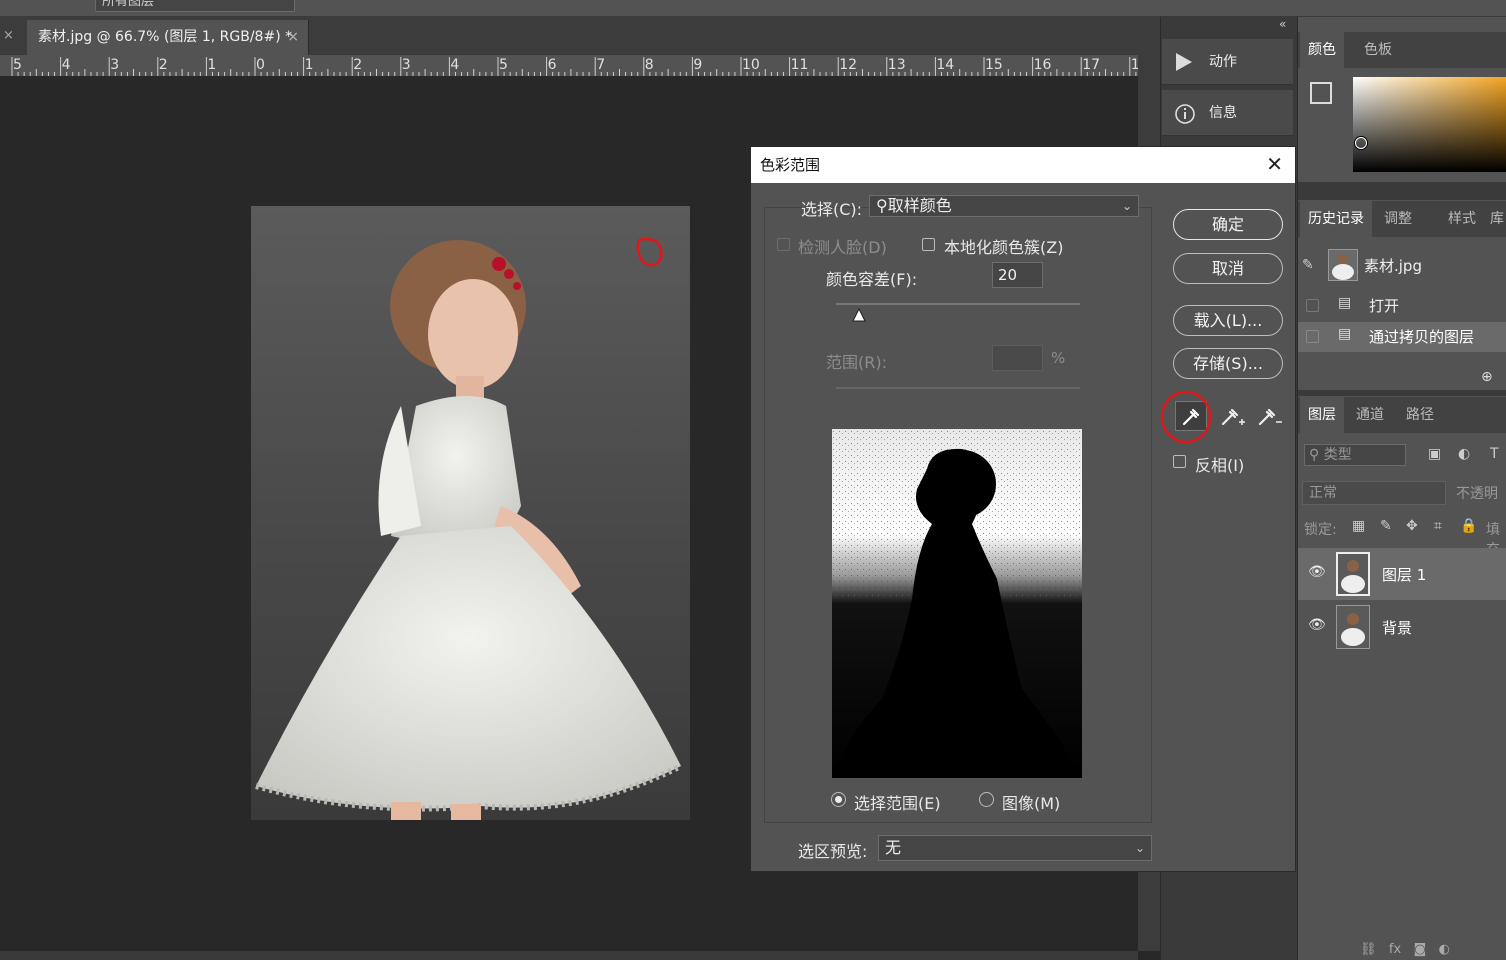  What do you see at coordinates (958, 304) in the screenshot?
I see `fuzziness-slider-track` at bounding box center [958, 304].